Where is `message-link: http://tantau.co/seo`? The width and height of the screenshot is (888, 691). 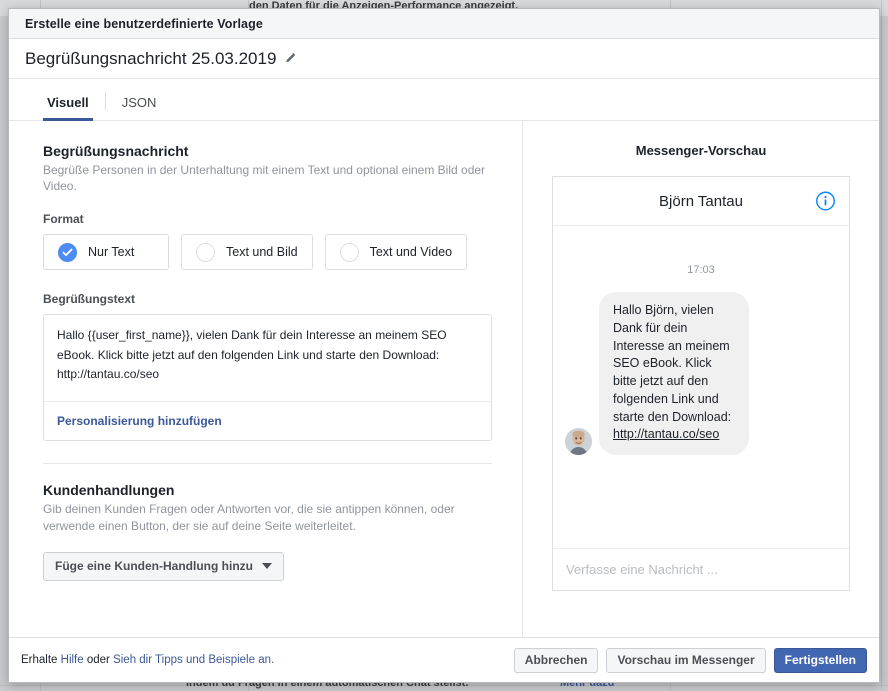 message-link: http://tantau.co/seo is located at coordinates (666, 434).